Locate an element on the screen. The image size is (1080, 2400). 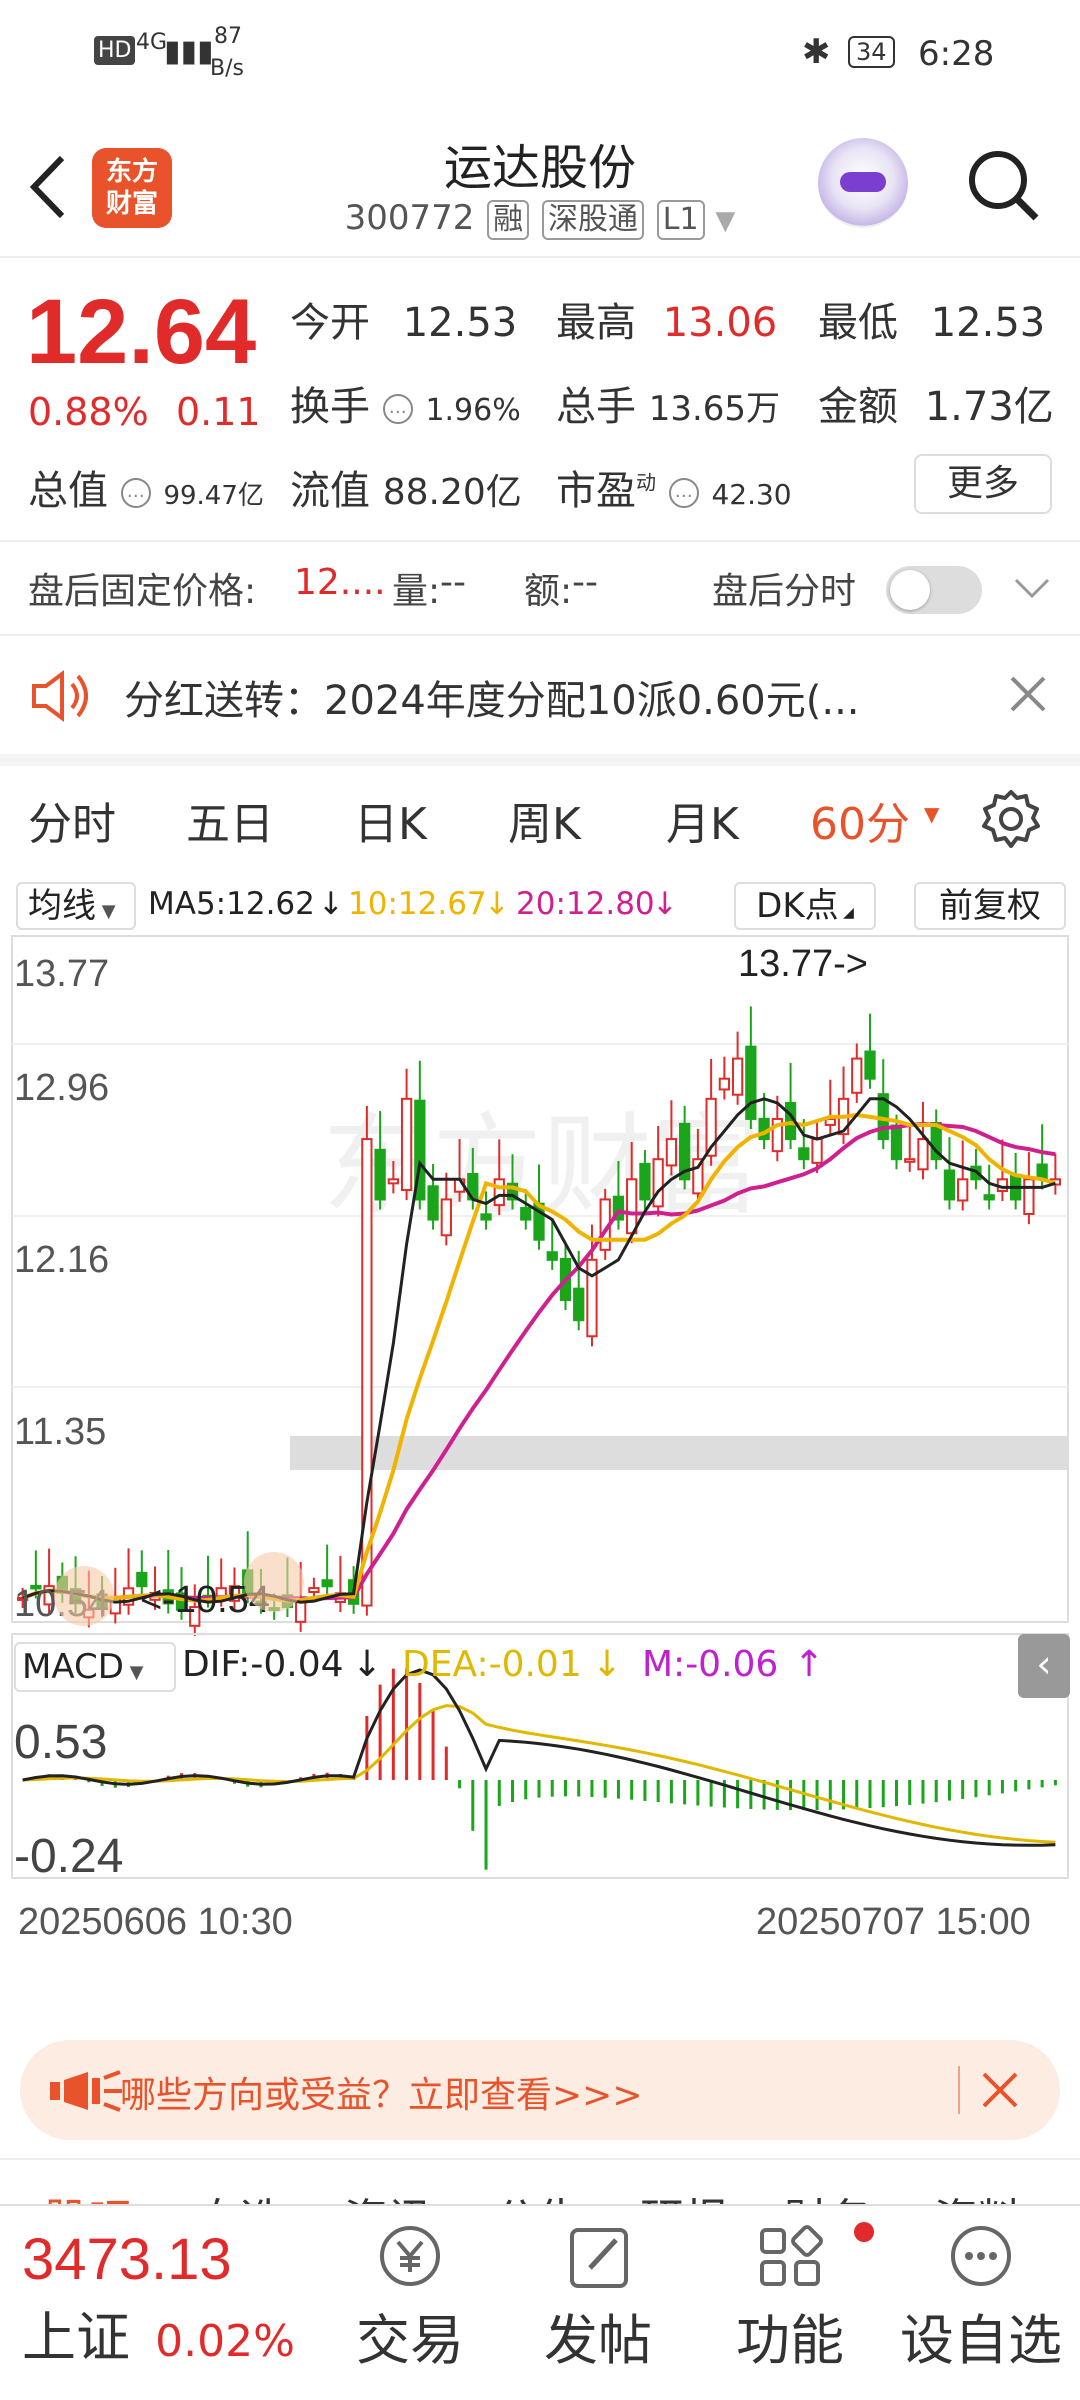
index-quote: 3473.13 上证 0.02% is located at coordinates (172, 2306).